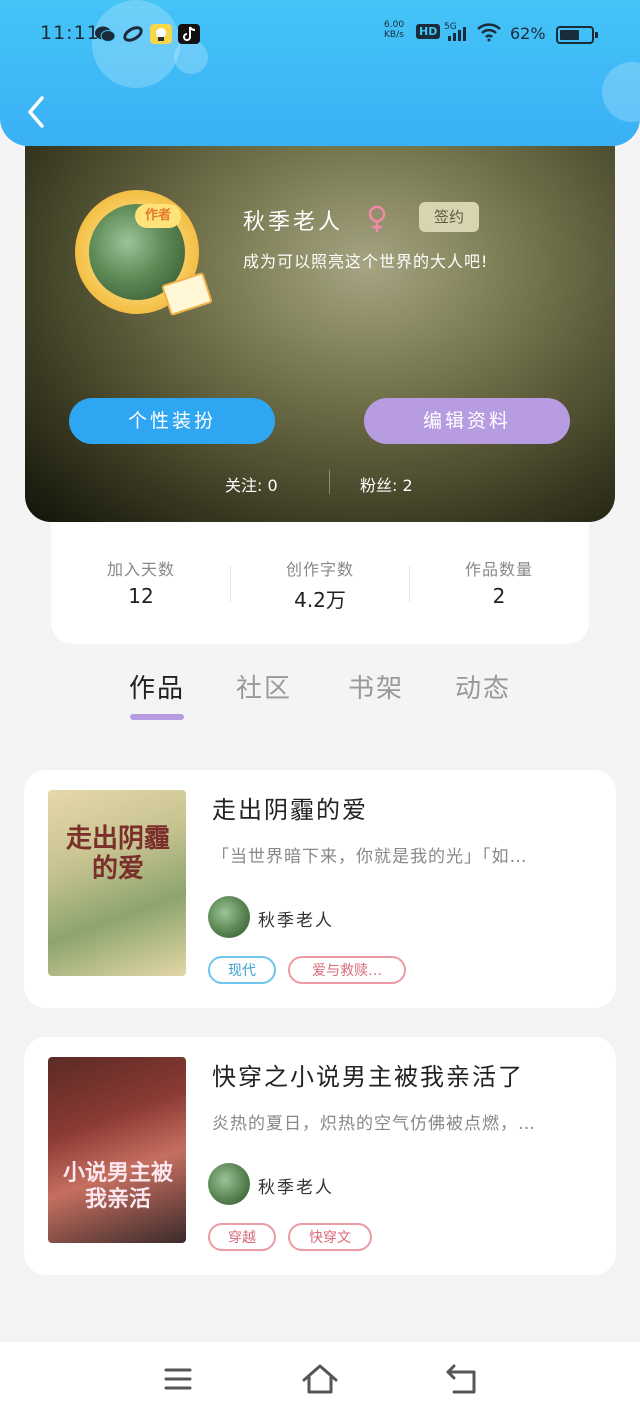 Image resolution: width=640 pixels, height=1416 pixels. What do you see at coordinates (133, 34) in the screenshot?
I see `app-icon` at bounding box center [133, 34].